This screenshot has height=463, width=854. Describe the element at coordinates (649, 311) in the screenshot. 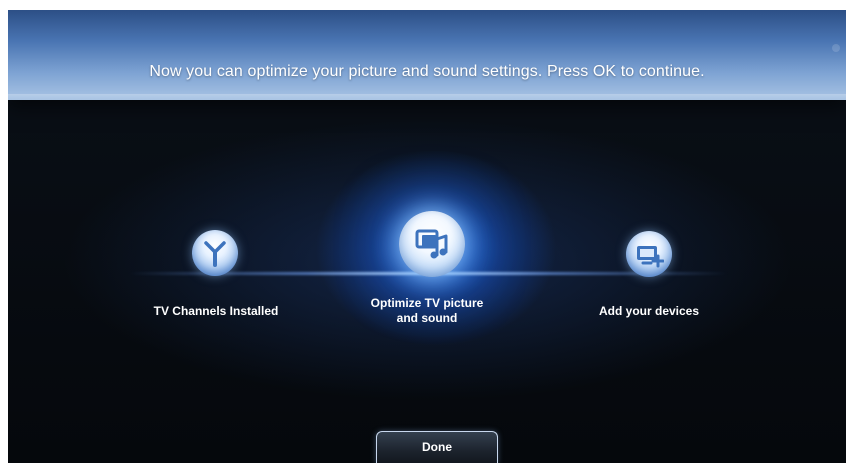

I see `step-label-add-devices: Add your devices` at that location.